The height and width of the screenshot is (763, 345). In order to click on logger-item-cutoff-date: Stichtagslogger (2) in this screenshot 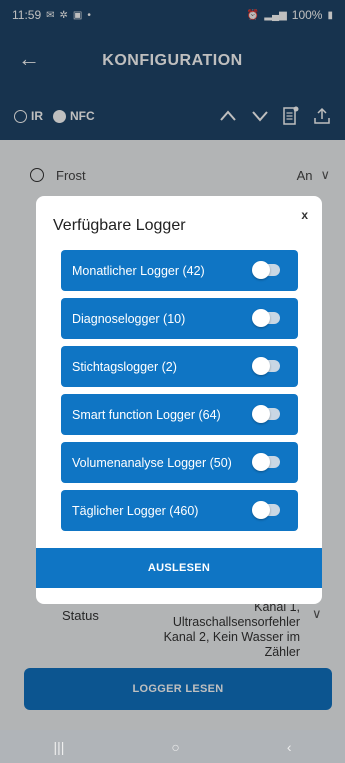, I will do `click(179, 366)`.